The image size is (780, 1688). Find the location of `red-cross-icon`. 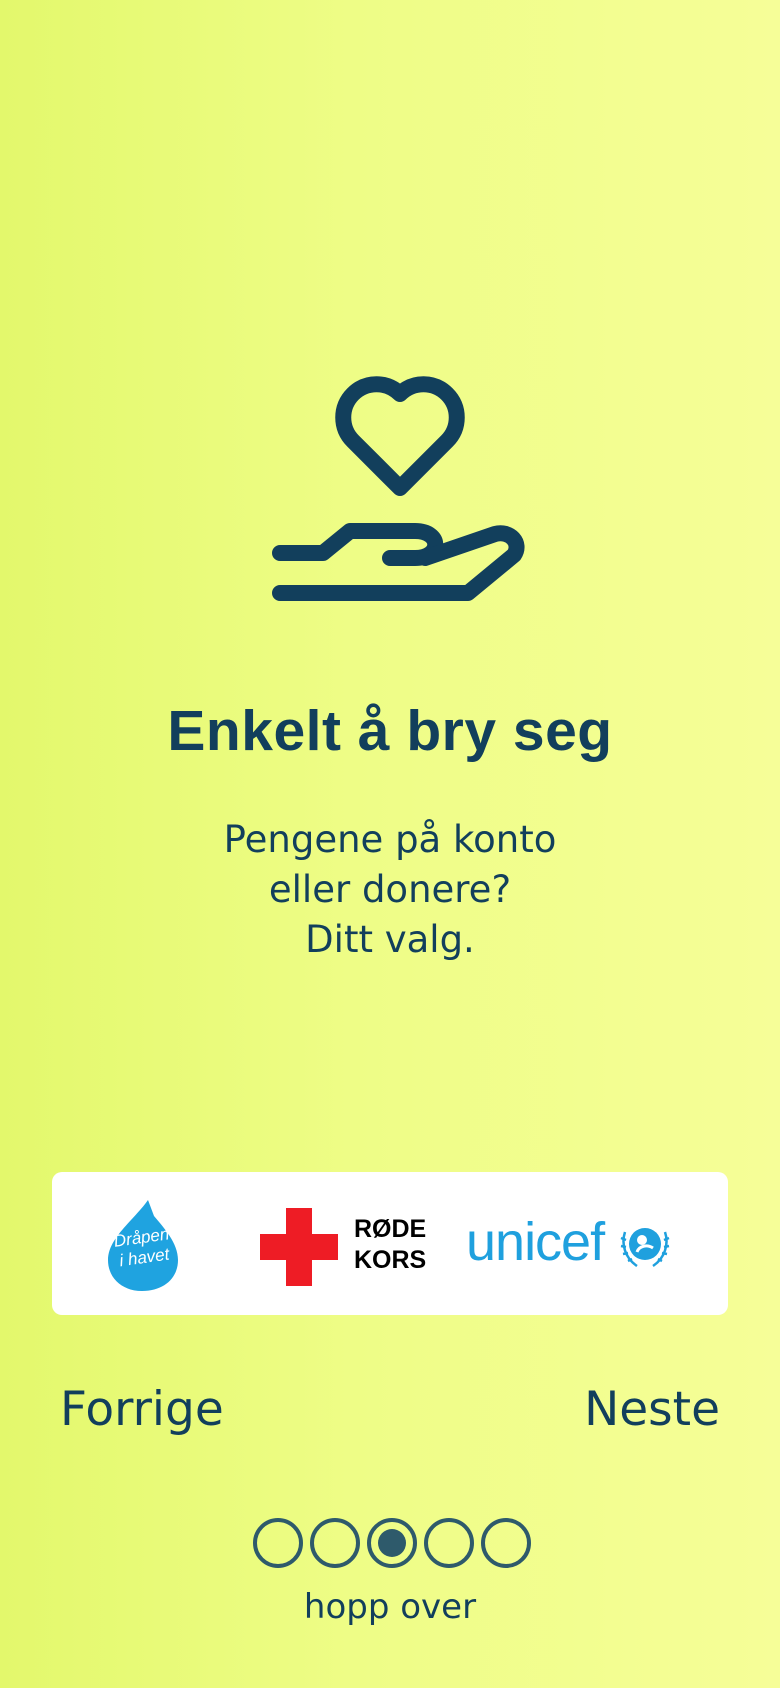

red-cross-icon is located at coordinates (299, 1247).